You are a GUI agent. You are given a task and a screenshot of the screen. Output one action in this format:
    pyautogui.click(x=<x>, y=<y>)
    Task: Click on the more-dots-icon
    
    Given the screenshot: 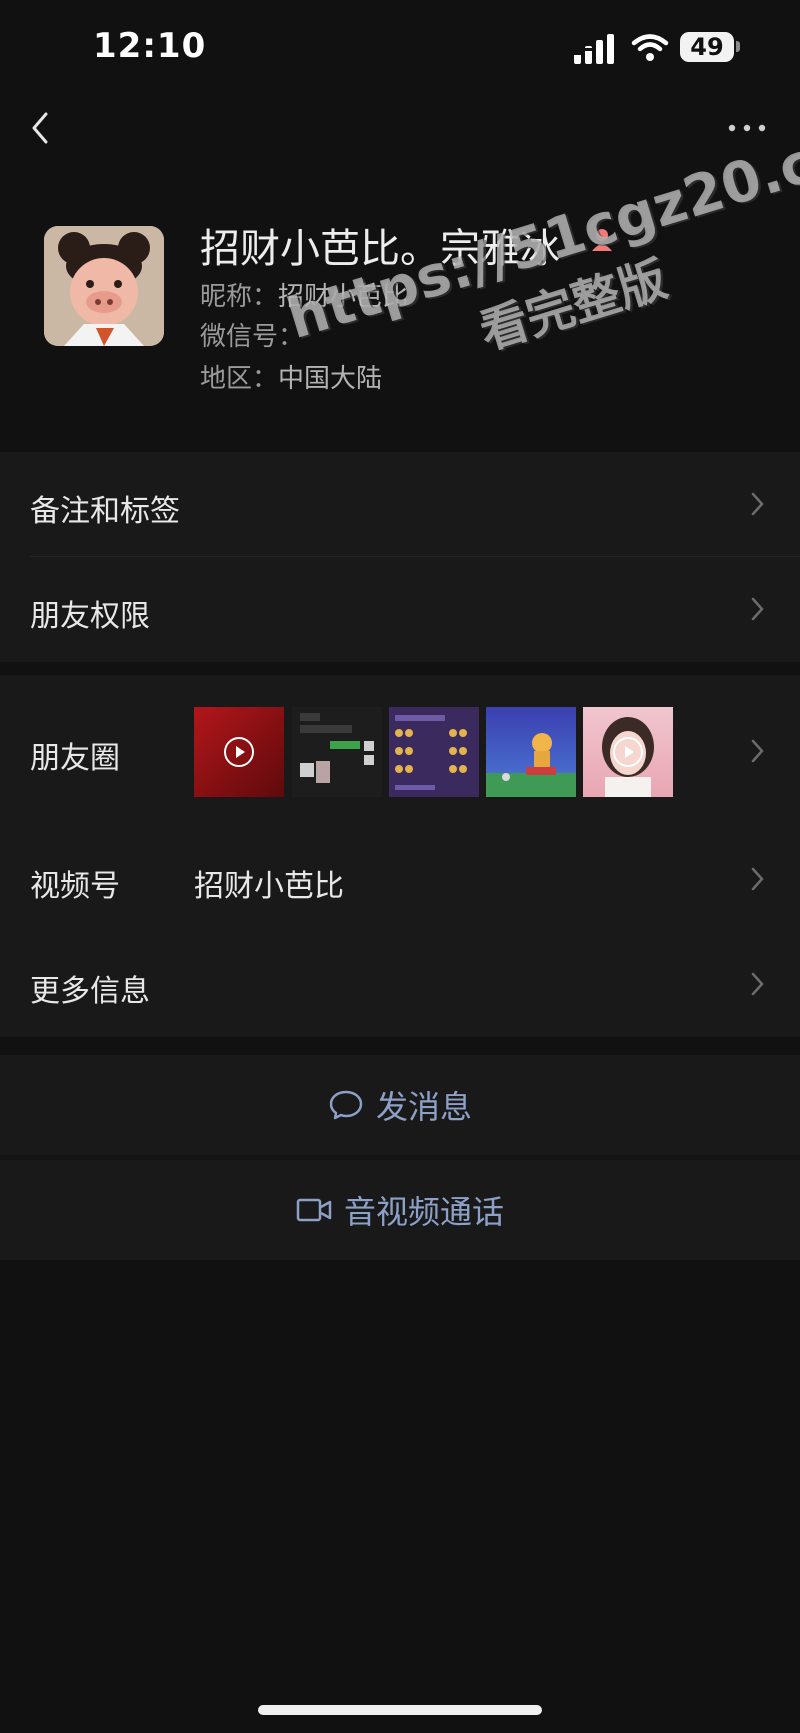 What is the action you would take?
    pyautogui.click(x=747, y=128)
    